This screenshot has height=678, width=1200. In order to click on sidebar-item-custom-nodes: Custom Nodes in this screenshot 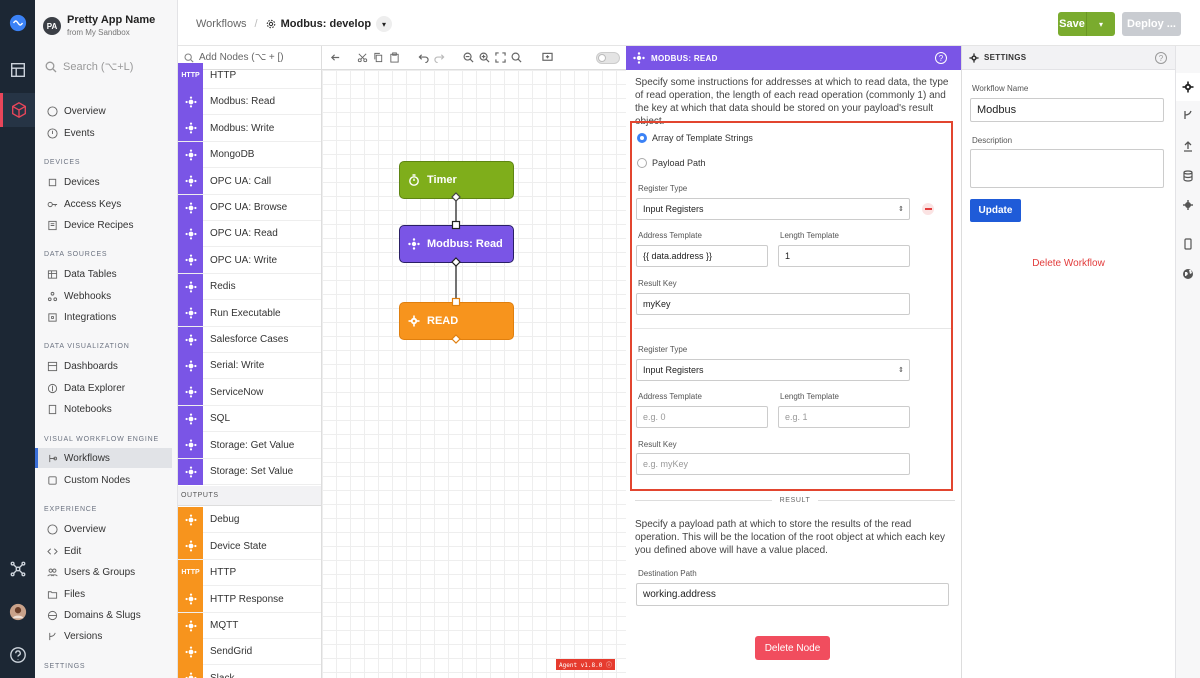, I will do `click(106, 480)`.